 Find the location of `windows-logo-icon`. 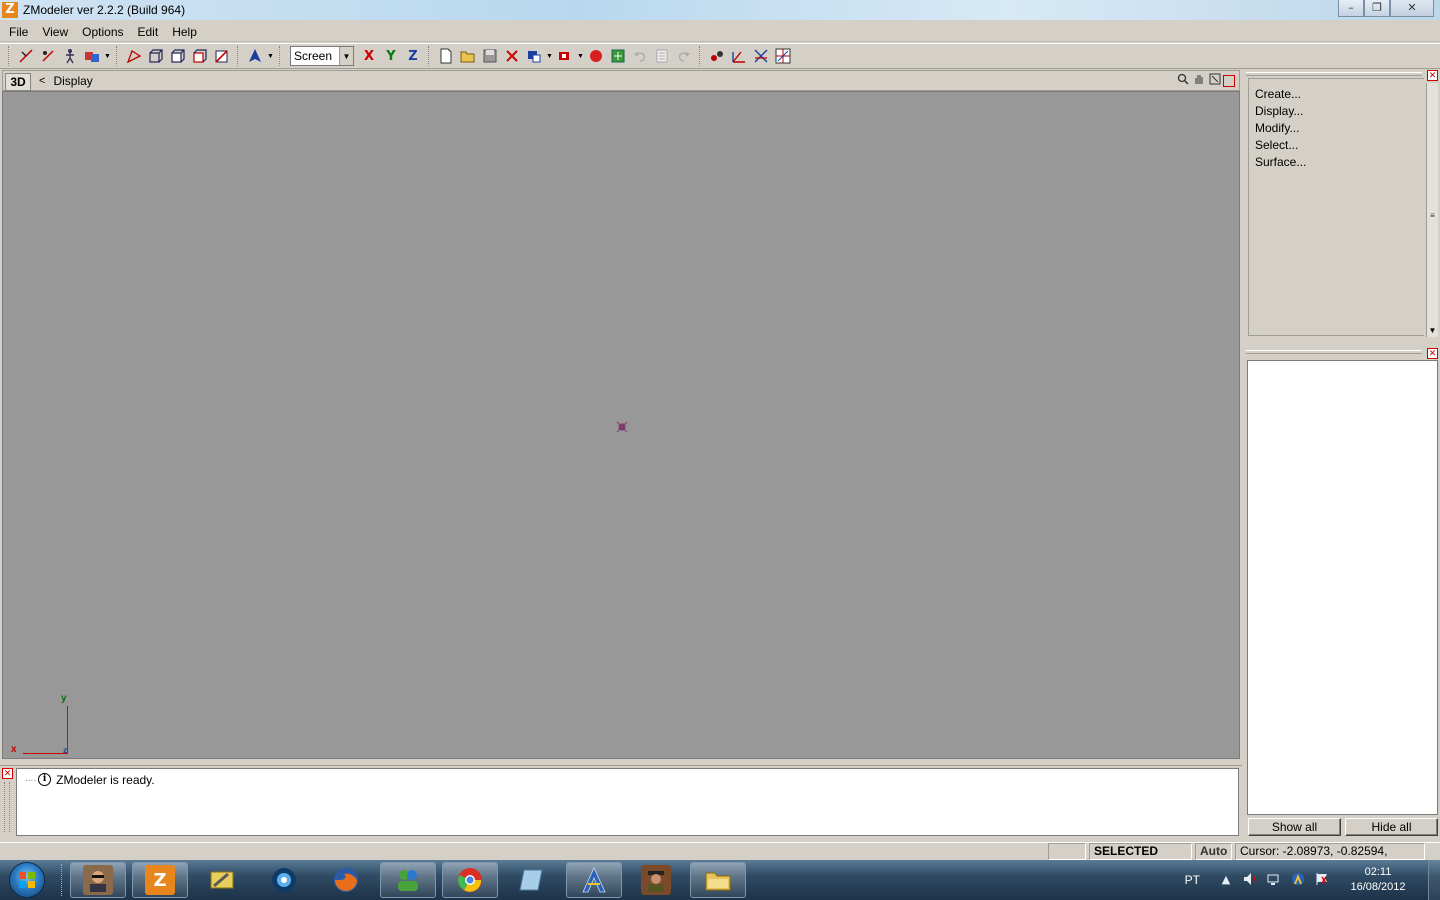

windows-logo-icon is located at coordinates (27, 880).